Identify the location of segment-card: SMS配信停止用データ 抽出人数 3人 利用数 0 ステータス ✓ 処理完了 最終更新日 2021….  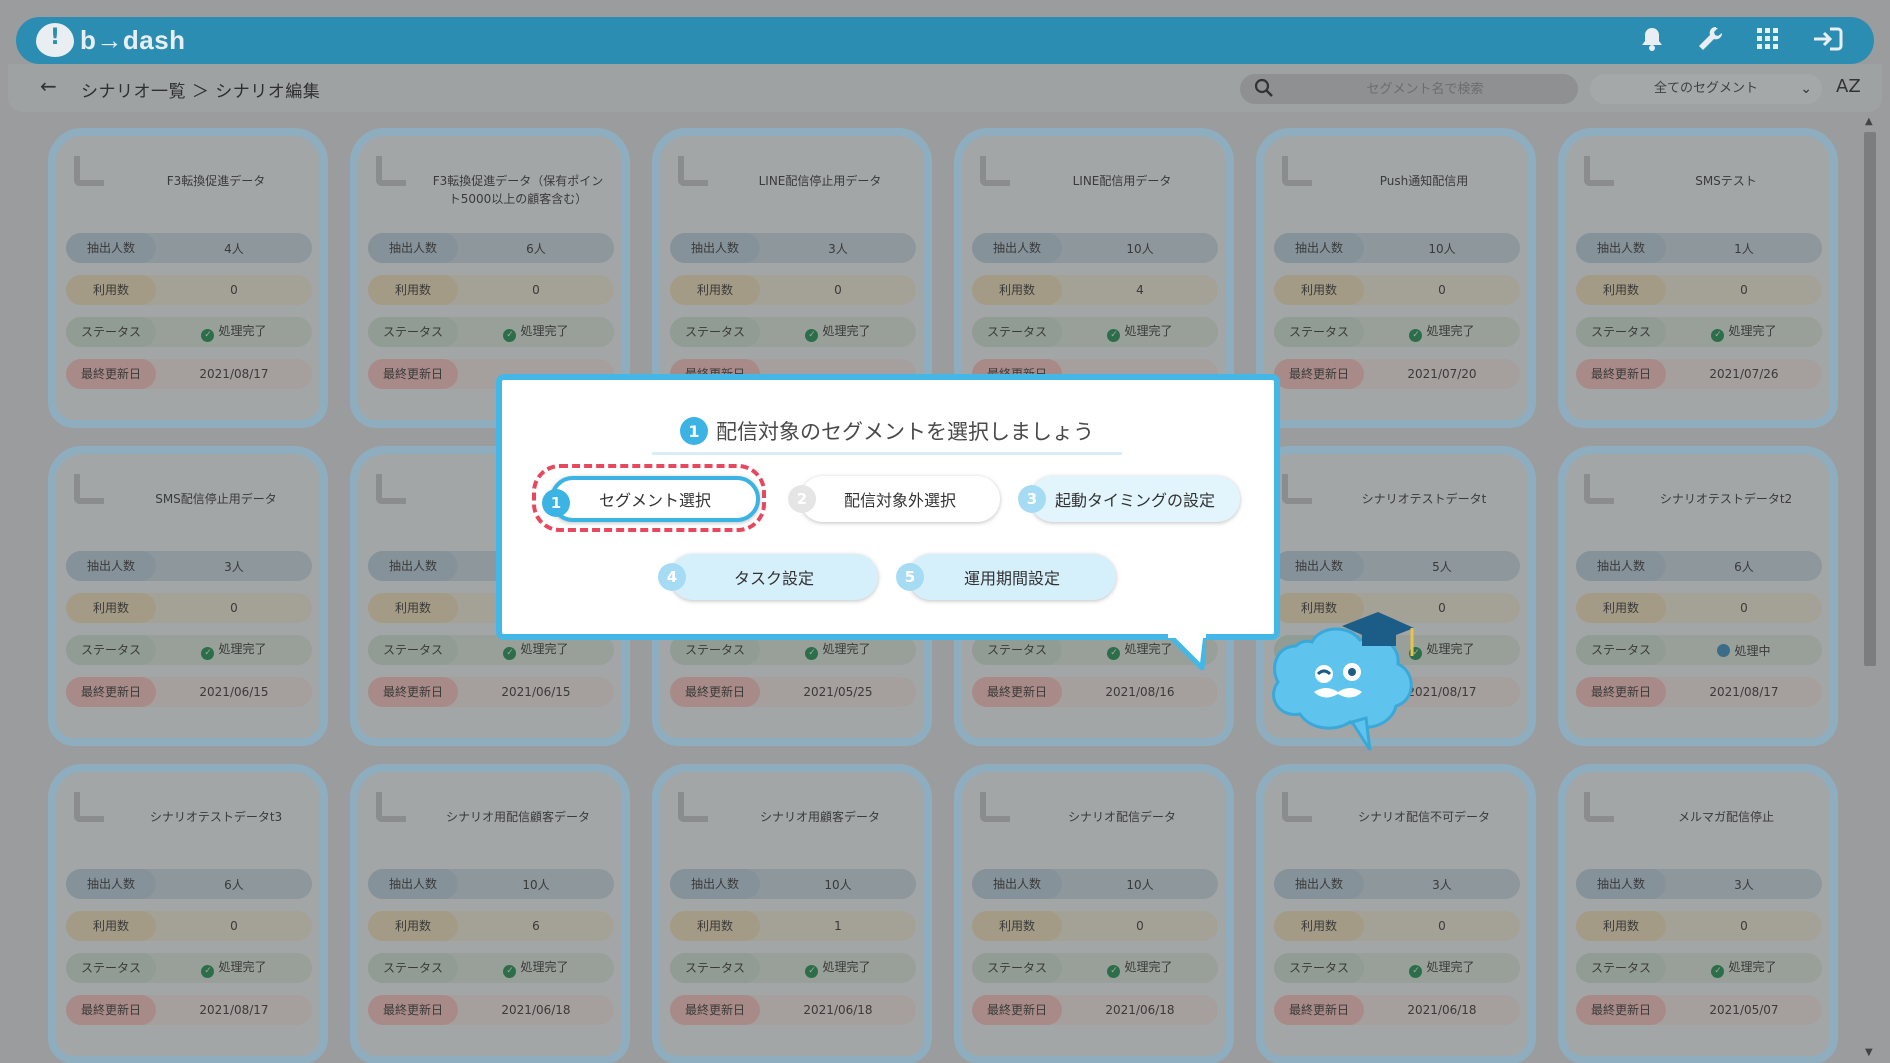
(188, 596).